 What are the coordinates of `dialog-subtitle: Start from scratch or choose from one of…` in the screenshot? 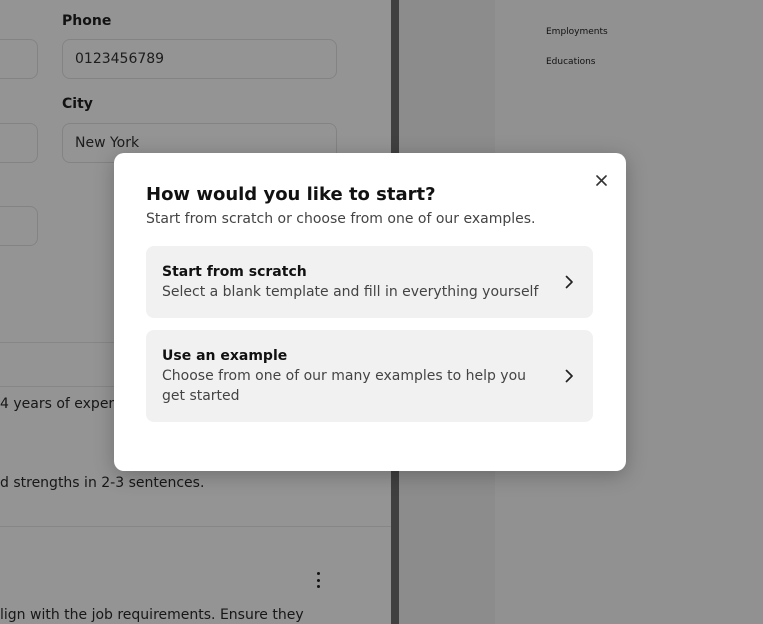 It's located at (341, 219).